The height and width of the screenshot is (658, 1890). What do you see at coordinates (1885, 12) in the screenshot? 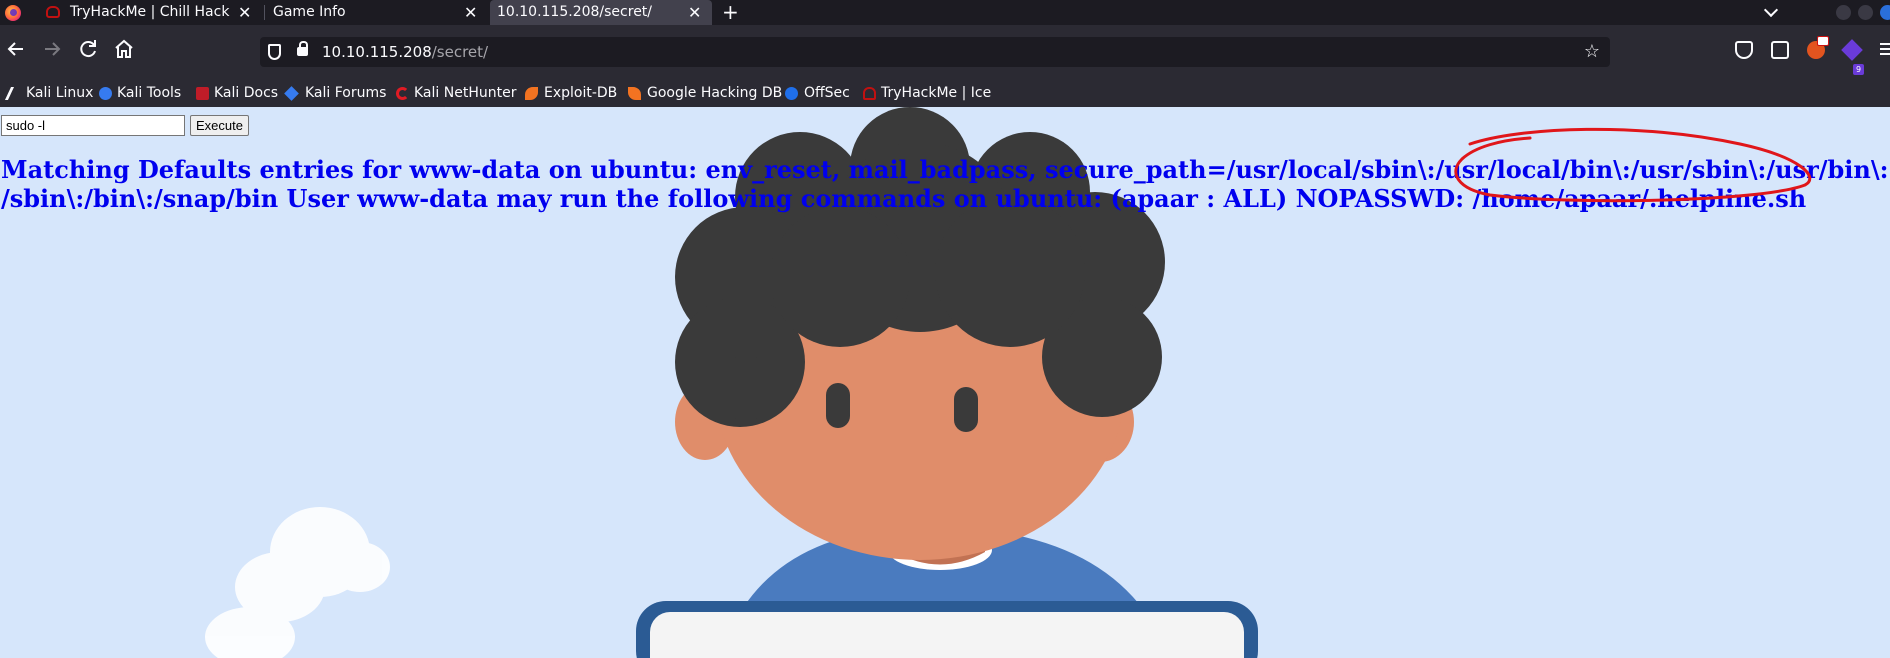
I see `close-window-button` at bounding box center [1885, 12].